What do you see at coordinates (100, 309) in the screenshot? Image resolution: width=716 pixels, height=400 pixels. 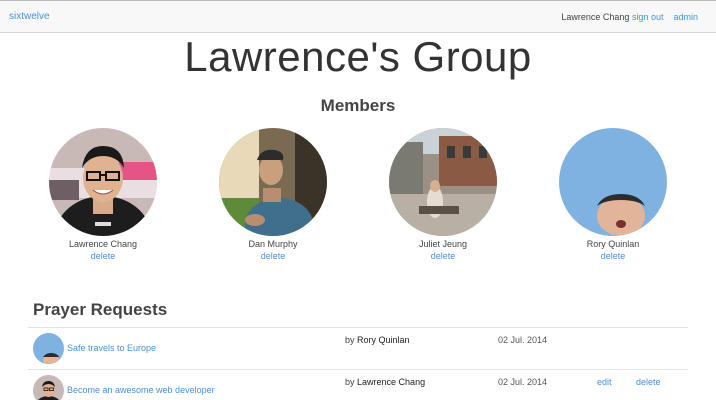 I see `prayer-requests-heading: Prayer Requests` at bounding box center [100, 309].